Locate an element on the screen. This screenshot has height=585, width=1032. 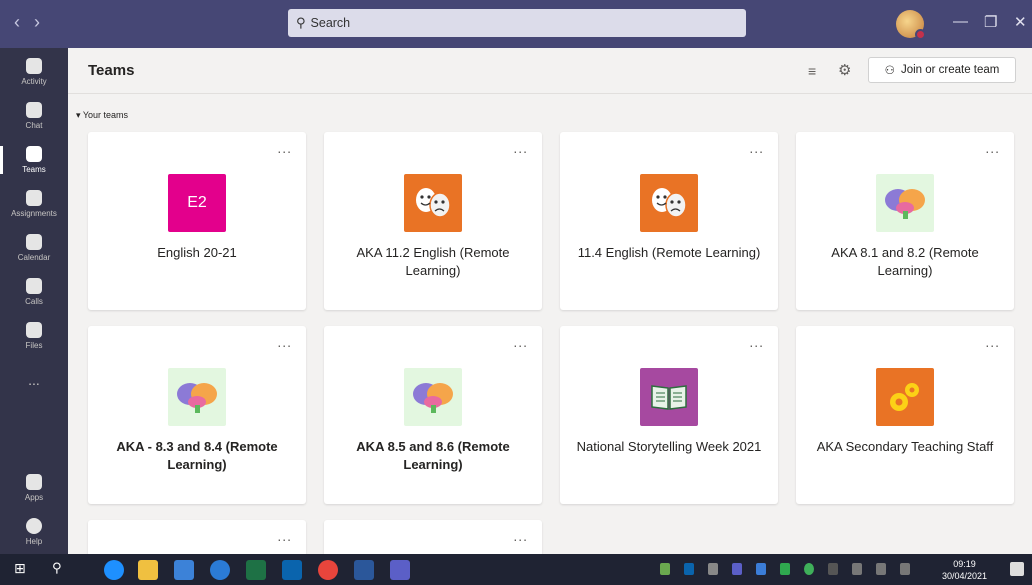
page-header: Teams ≡ ⚙ ⚇ Join or create team is located at coordinates (550, 71).